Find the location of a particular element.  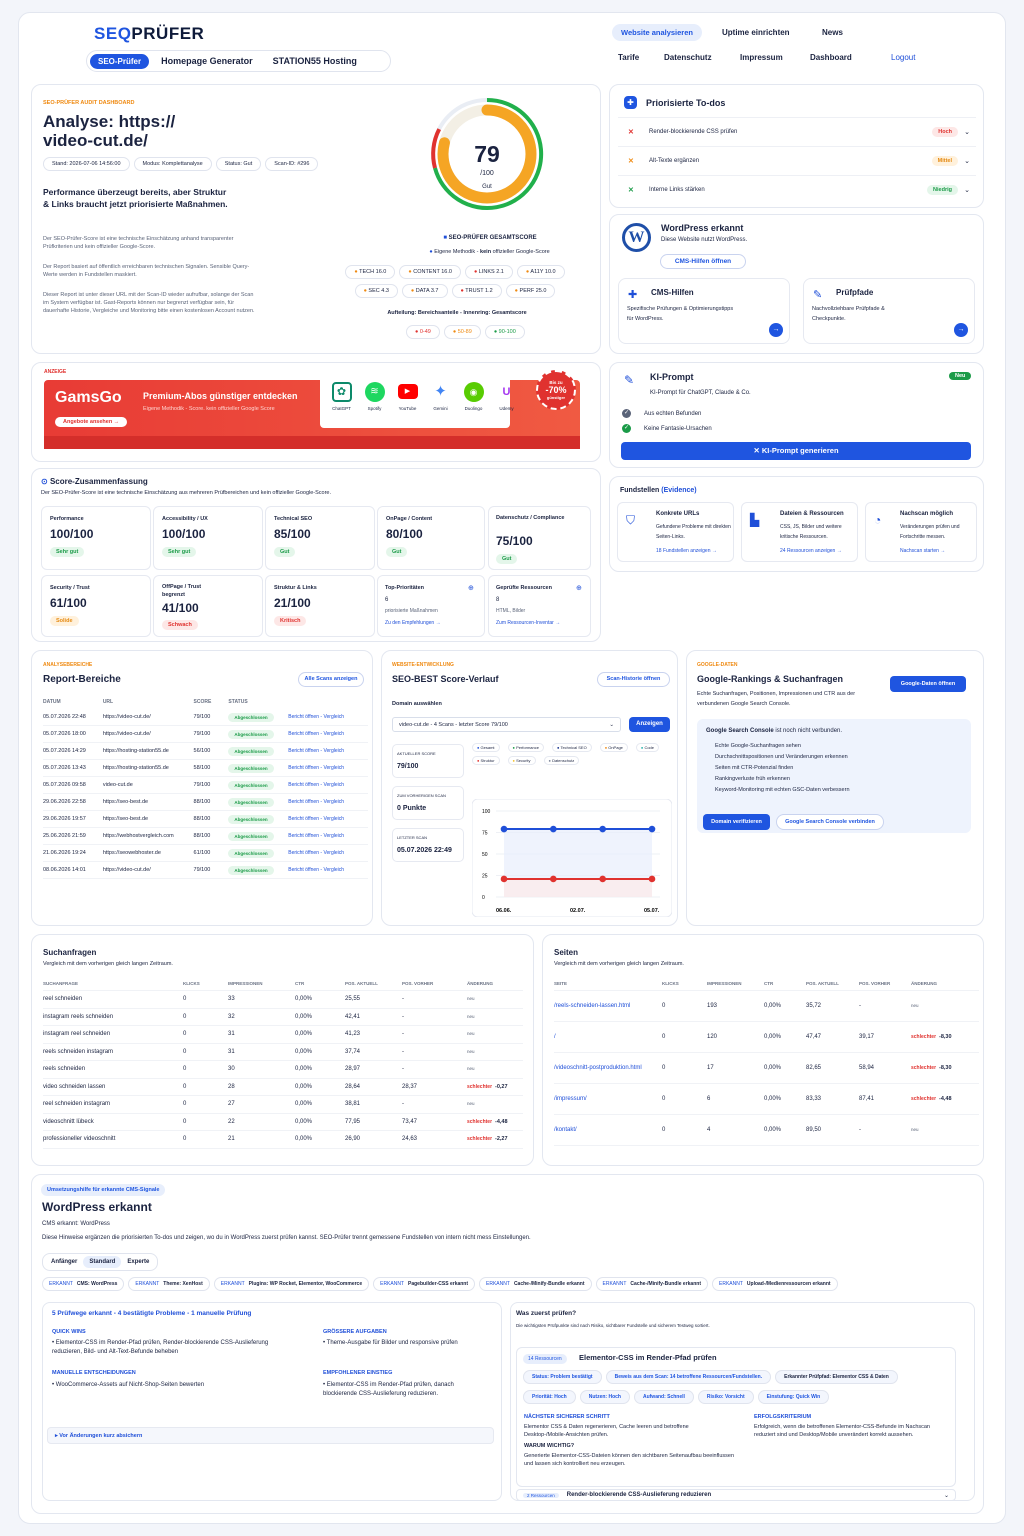

score-gesamt-label: ■ SEO-PRÜFER GESAMTSCORE is located at coordinates (490, 238).